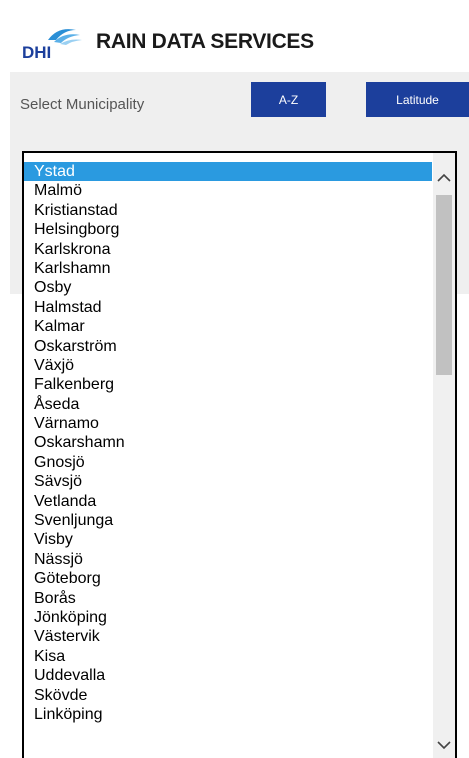  Describe the element at coordinates (228, 249) in the screenshot. I see `municipality-option: Karlskrona` at that location.